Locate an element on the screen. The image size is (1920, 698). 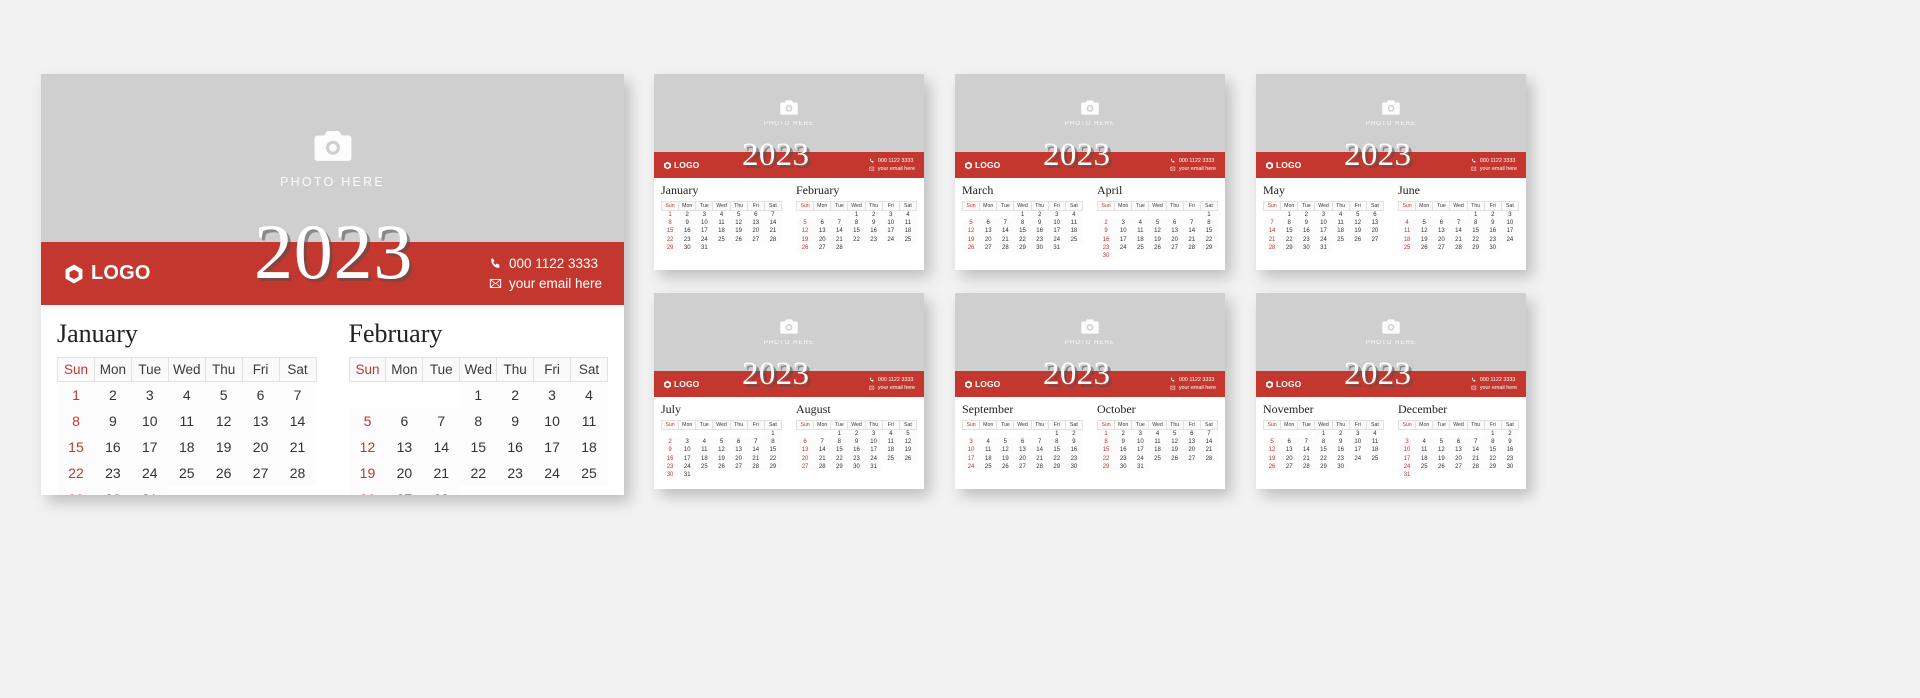
calendar-day-cell: 28 is located at coordinates (1005, 247).